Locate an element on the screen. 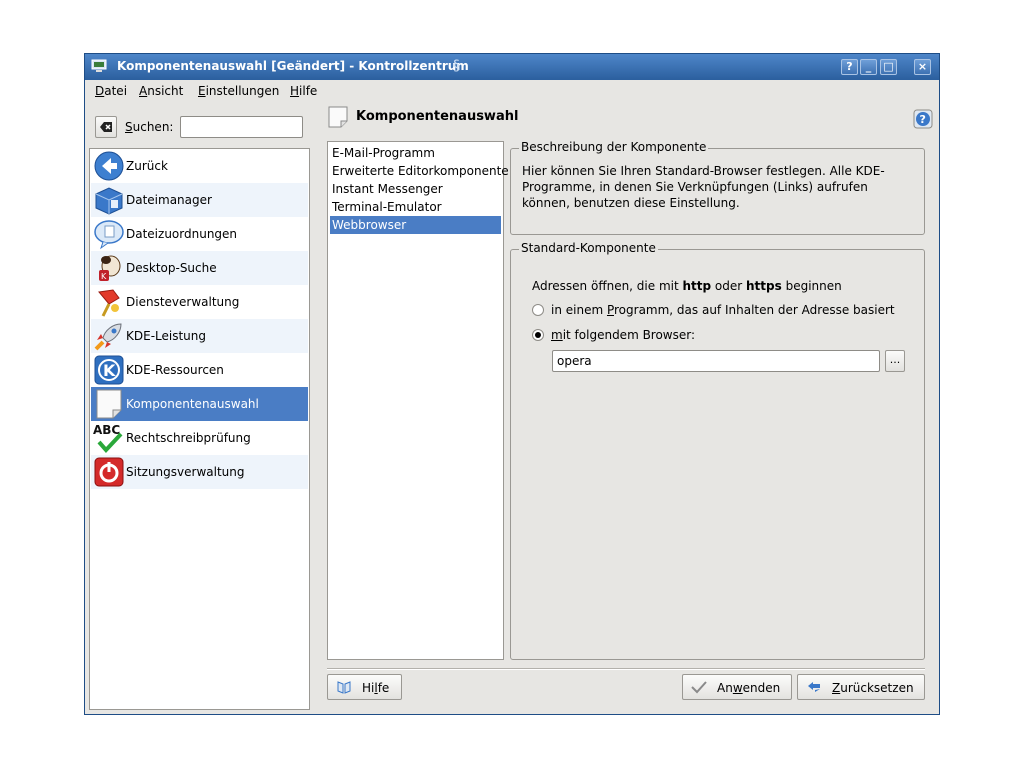 This screenshot has width=1024, height=768. button-separator is located at coordinates (626, 669).